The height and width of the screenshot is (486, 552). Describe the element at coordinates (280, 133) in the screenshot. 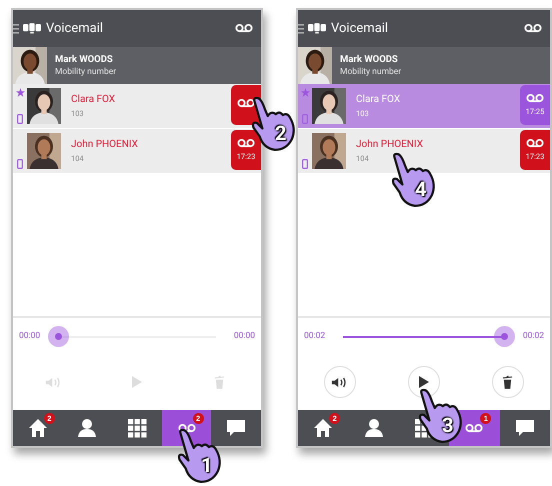

I see `step-number: 2` at that location.